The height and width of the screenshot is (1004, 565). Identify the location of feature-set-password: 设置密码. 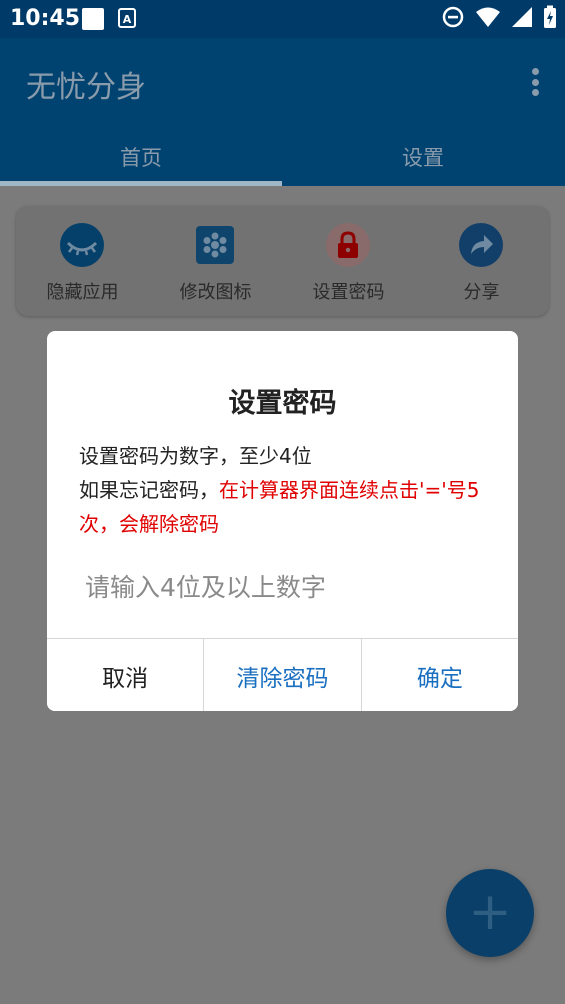
(348, 261).